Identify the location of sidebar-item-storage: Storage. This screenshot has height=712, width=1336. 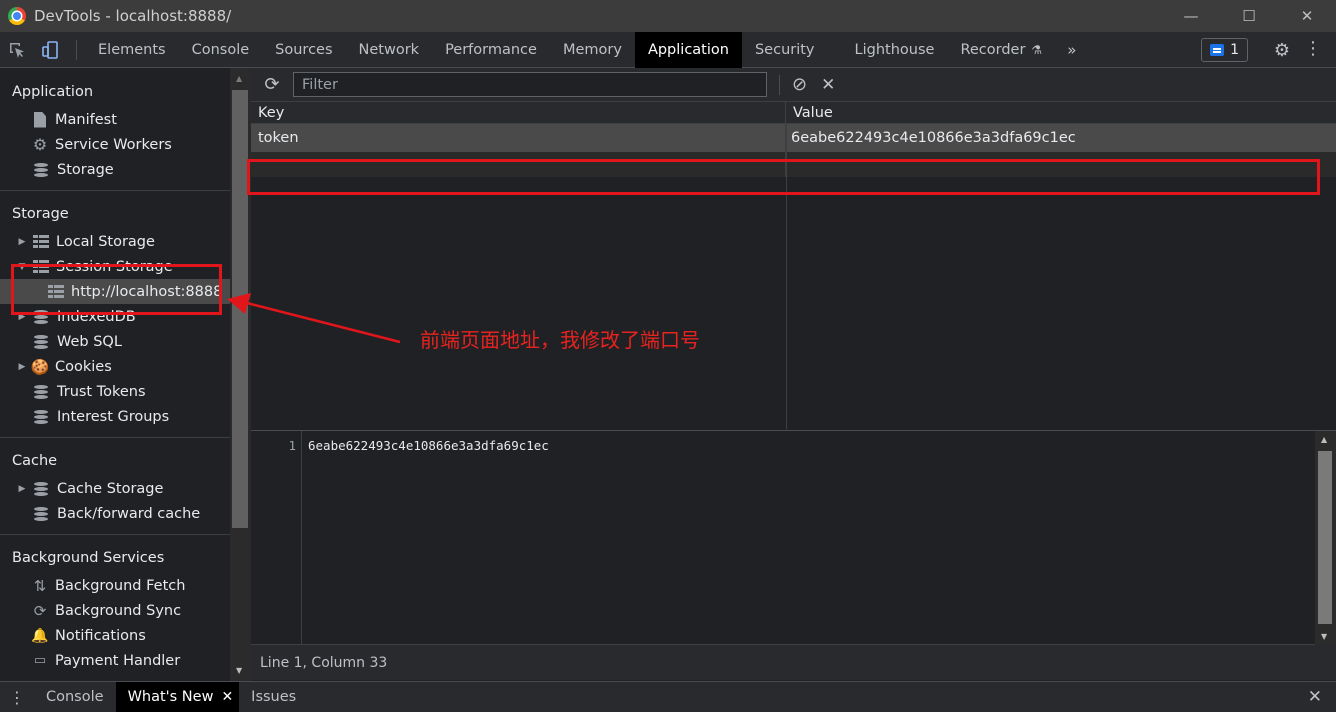
(115, 169).